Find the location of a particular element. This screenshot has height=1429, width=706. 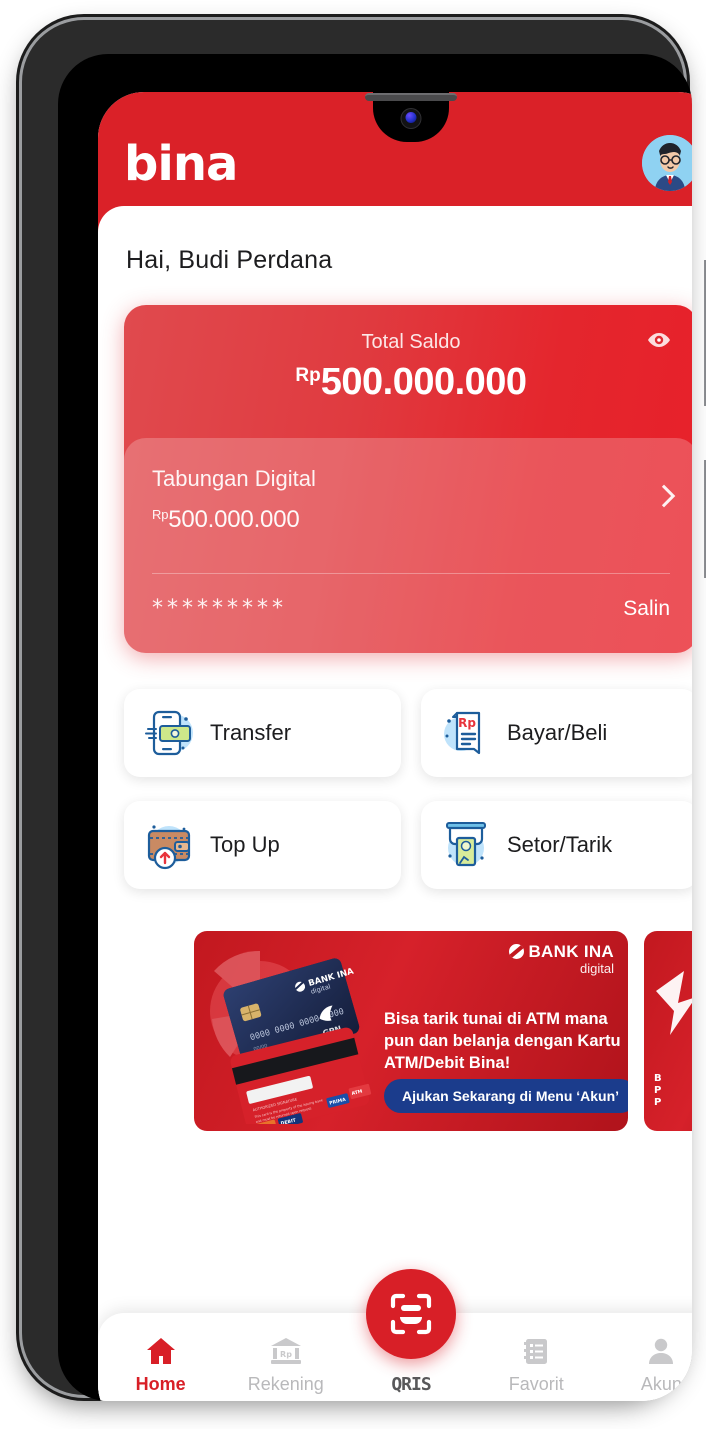

qr-scan-icon is located at coordinates (411, 1314).